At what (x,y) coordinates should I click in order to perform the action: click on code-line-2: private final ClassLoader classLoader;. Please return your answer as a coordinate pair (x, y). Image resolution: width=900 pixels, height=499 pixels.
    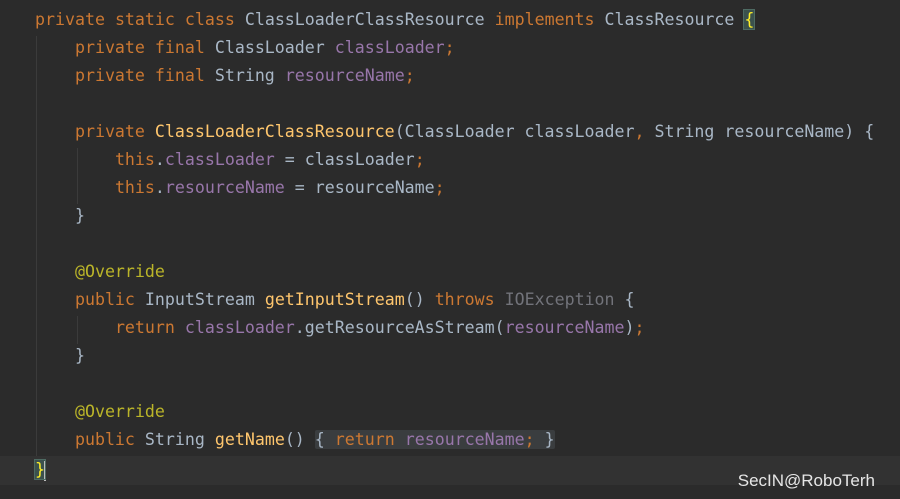
    Looking at the image, I should click on (245, 48).